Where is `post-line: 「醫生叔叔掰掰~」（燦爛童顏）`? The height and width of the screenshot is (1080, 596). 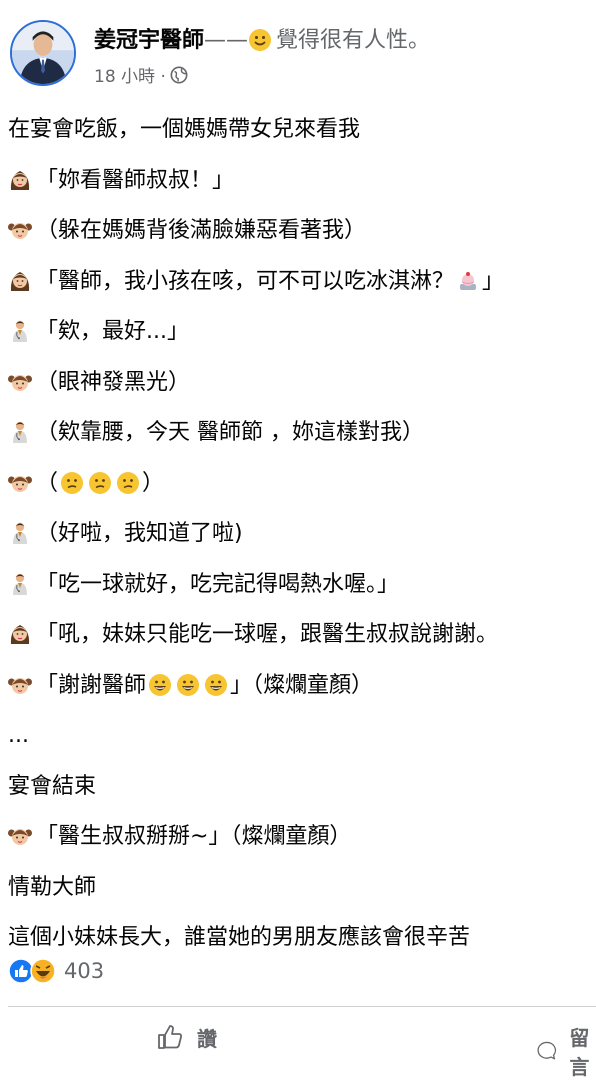
post-line: 「醫生叔叔掰掰~」（燦爛童顏） is located at coordinates (302, 837).